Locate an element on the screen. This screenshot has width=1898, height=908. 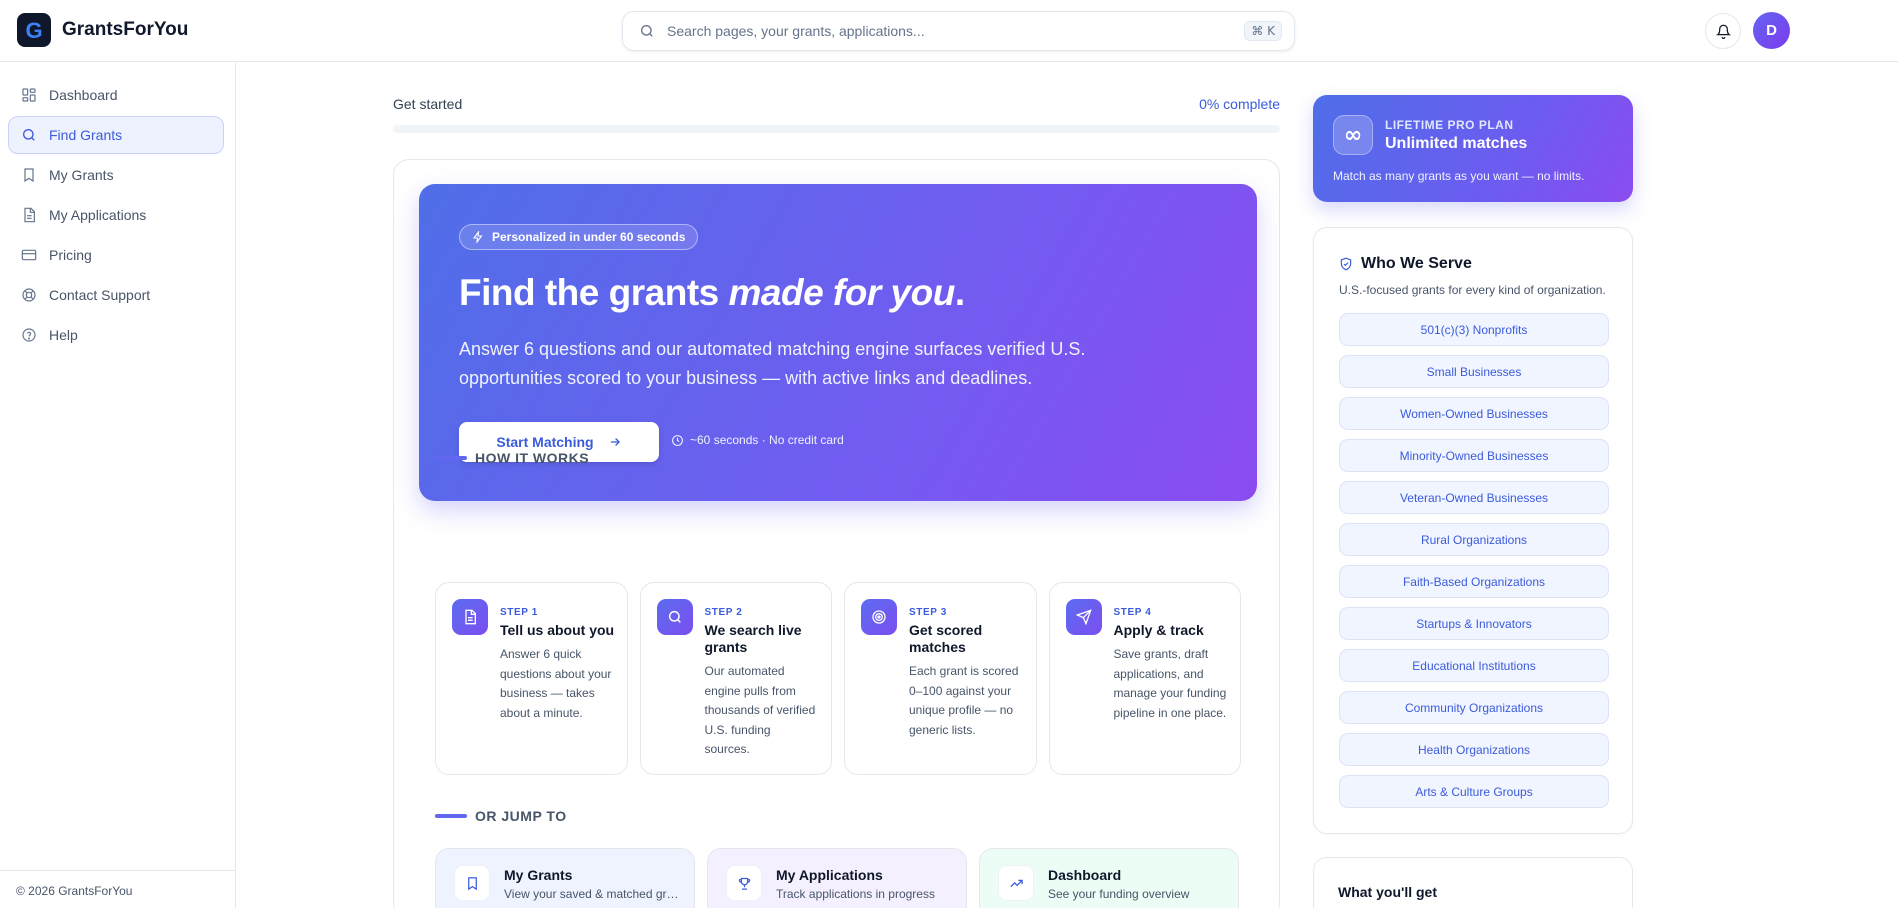
send-icon is located at coordinates (1083, 617).